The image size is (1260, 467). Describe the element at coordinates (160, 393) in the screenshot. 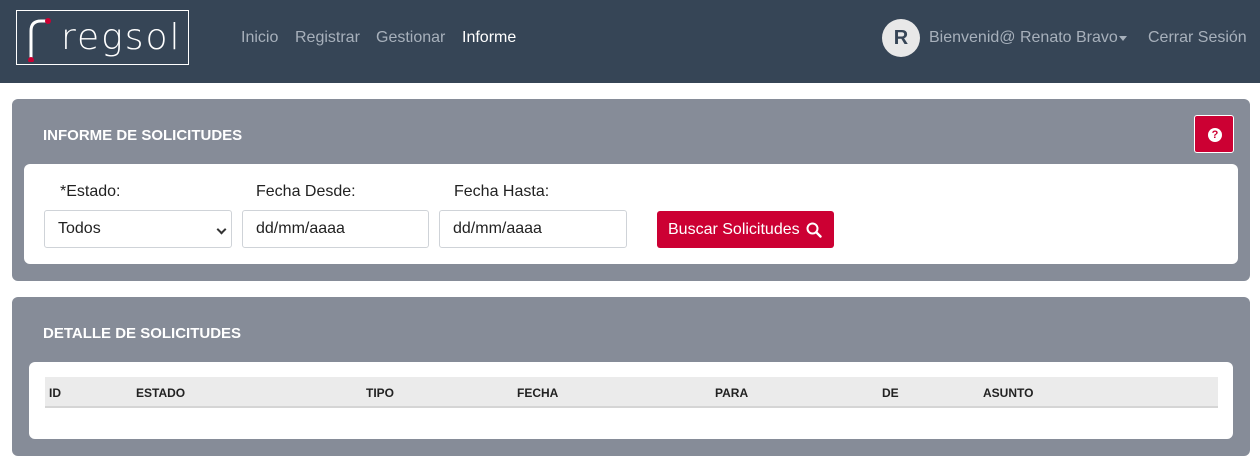

I see `column-header-estado: ESTADO` at that location.